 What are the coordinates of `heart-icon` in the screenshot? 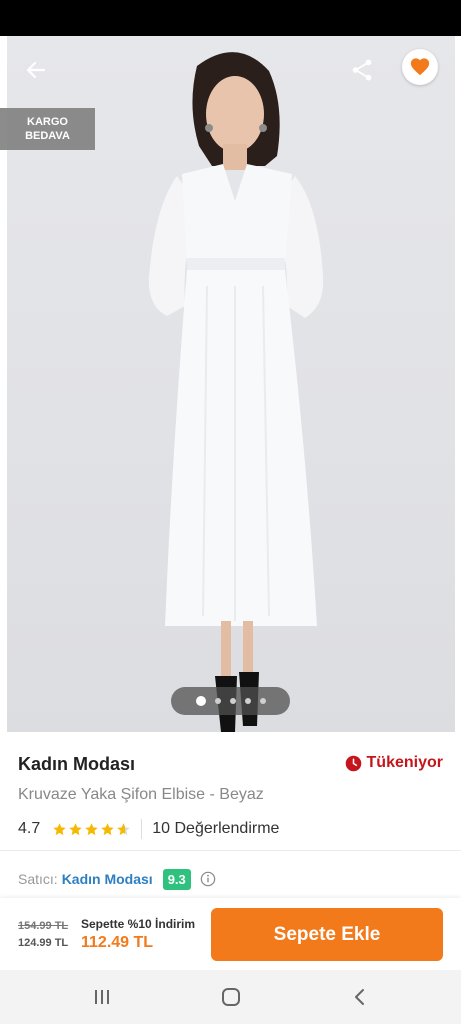 It's located at (420, 67).